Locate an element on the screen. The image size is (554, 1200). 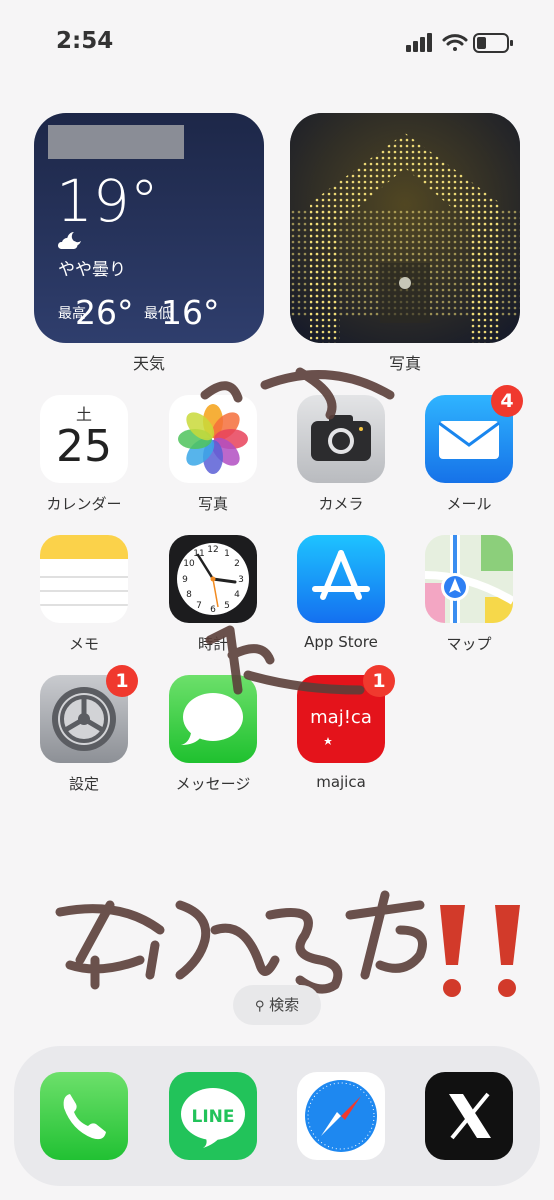
phone-icon is located at coordinates (84, 1116).